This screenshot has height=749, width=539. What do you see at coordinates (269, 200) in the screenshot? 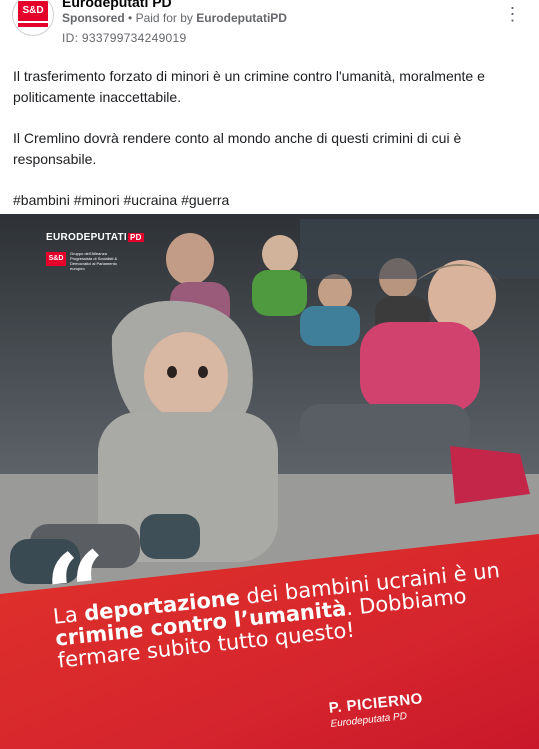
I see `post-hashtags: #bambini #minori #ucraina #guerra` at bounding box center [269, 200].